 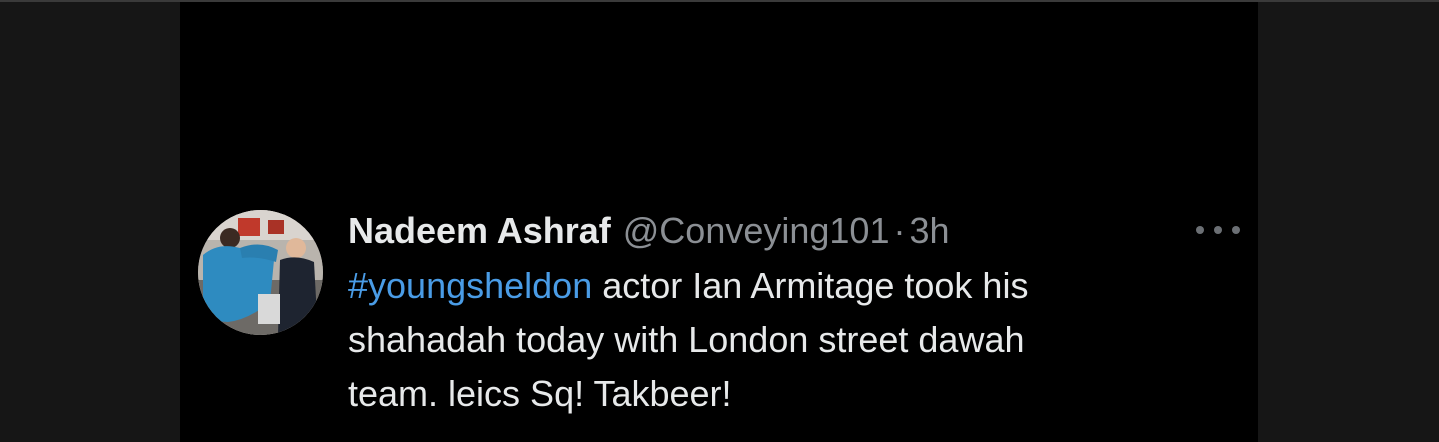 What do you see at coordinates (810, 285) in the screenshot?
I see `tweet-text-segment: actor Ian Armitage took his` at bounding box center [810, 285].